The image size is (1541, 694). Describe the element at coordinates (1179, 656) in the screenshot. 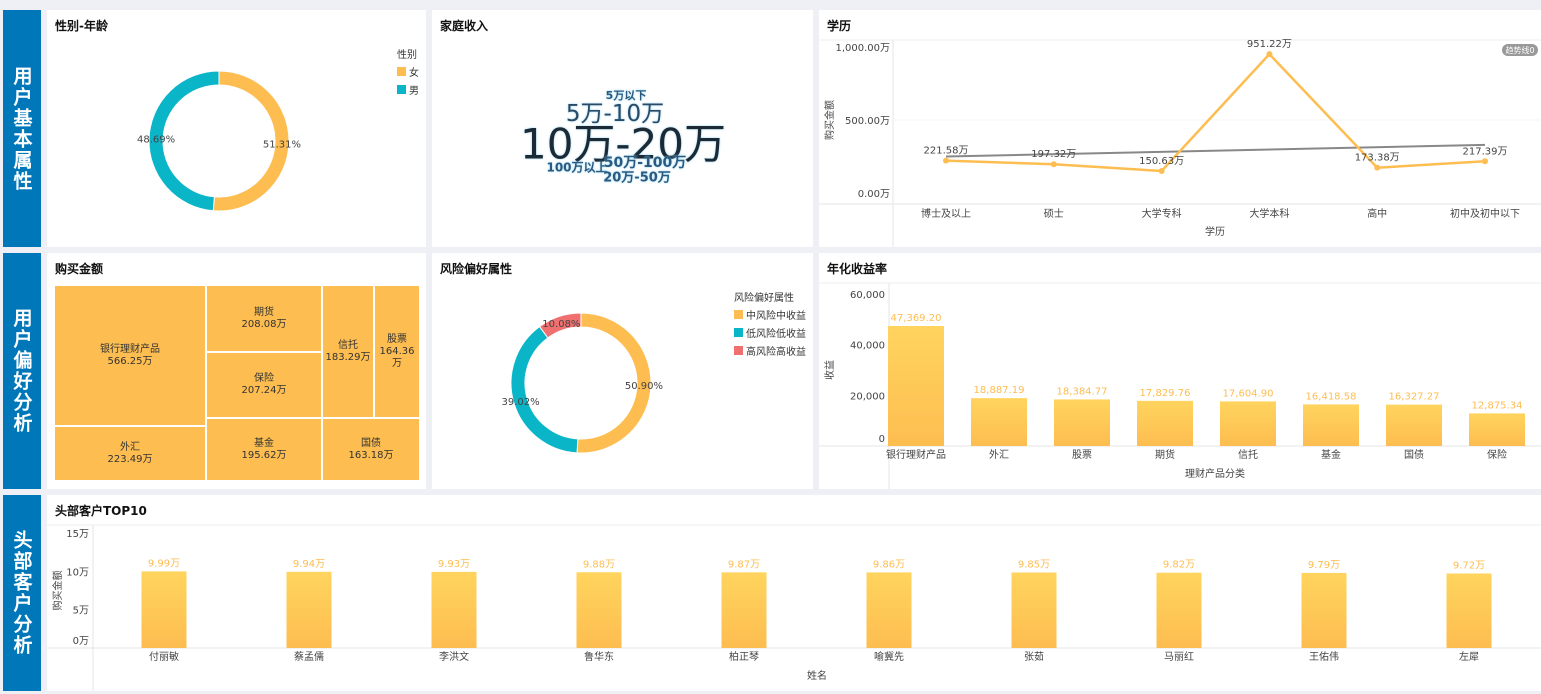

I see `x-tick-label: 马丽红` at that location.